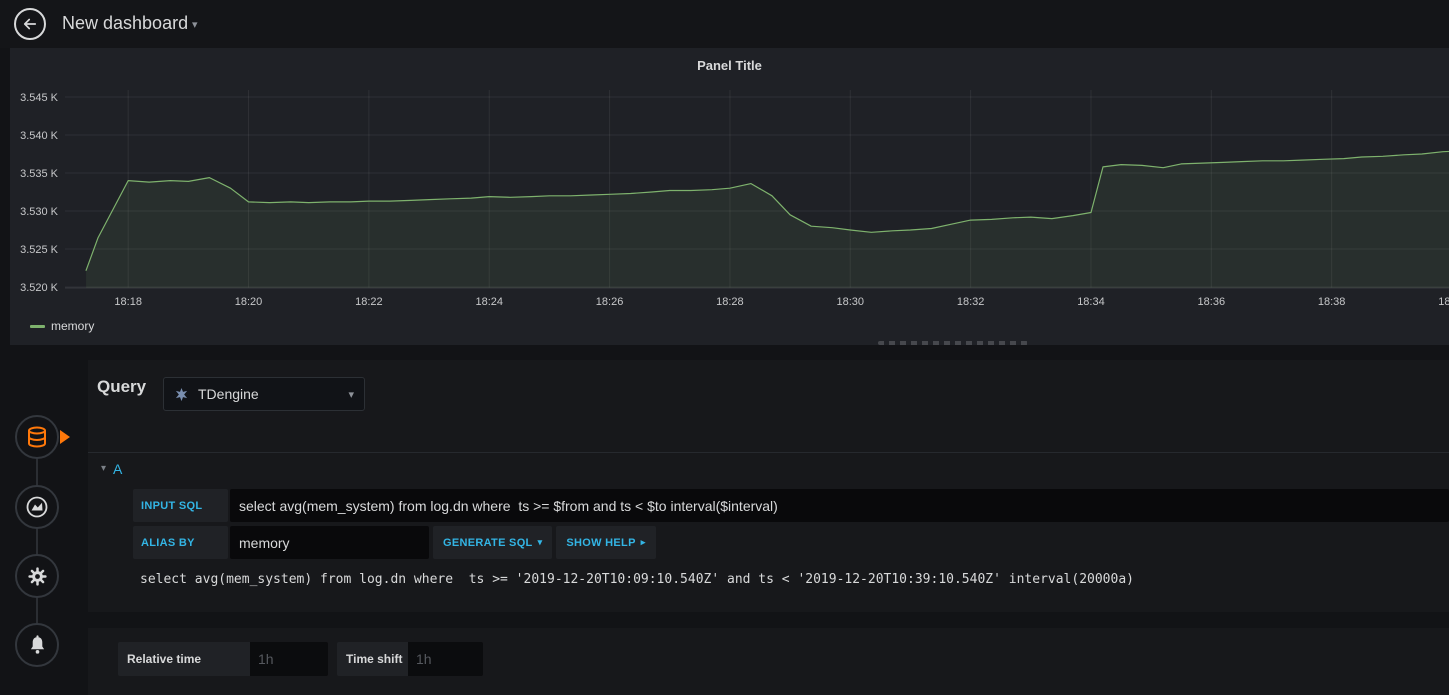 Image resolution: width=1449 pixels, height=695 pixels. What do you see at coordinates (118, 468) in the screenshot?
I see `query-ref-id: A` at bounding box center [118, 468].